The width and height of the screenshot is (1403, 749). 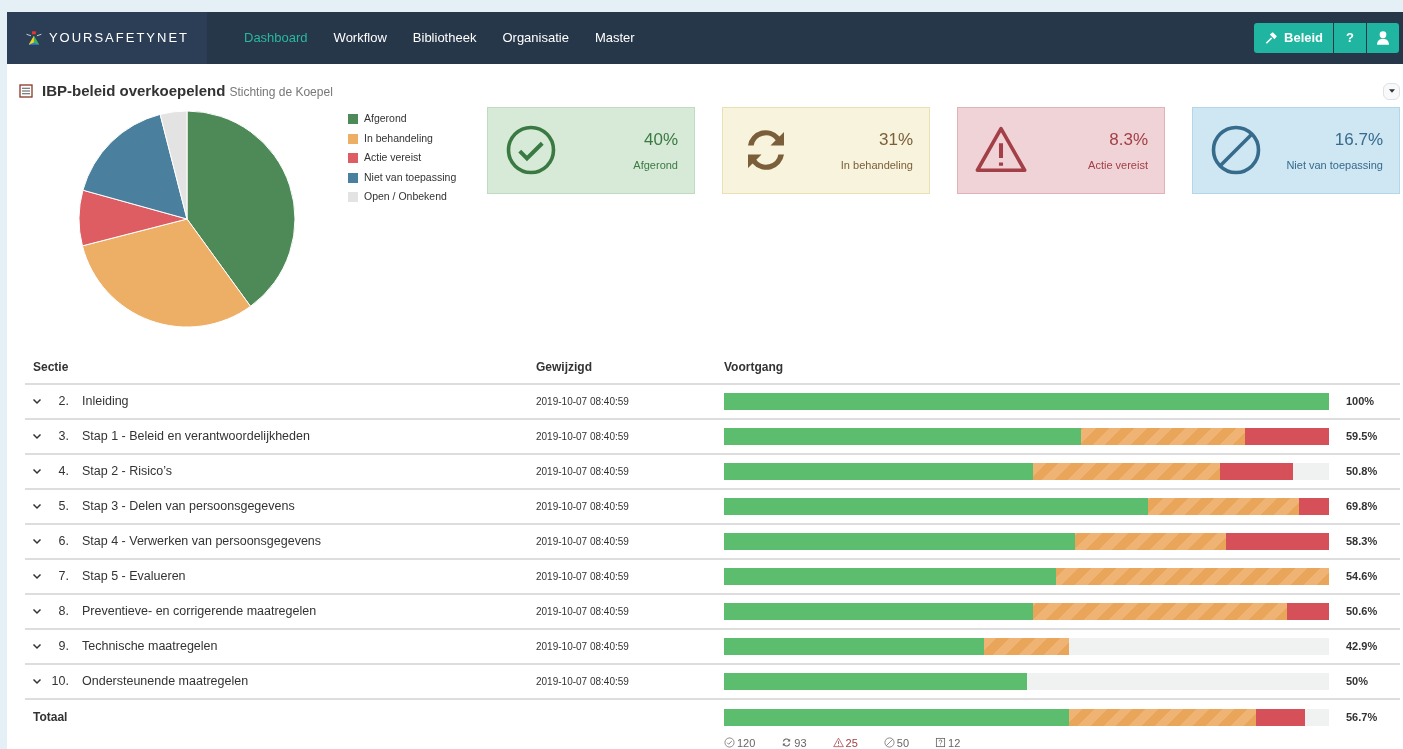 I want to click on nav-link: Bibliotheek, so click(x=444, y=38).